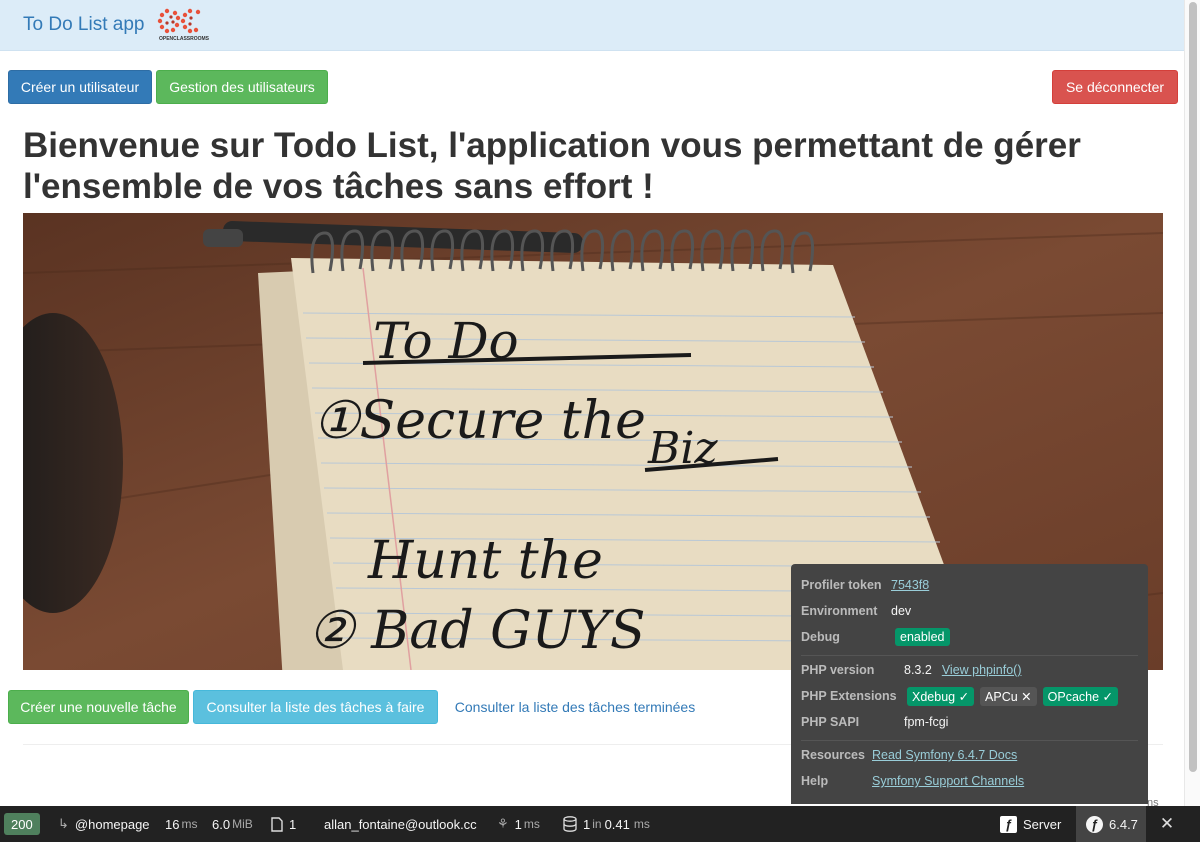 The height and width of the screenshot is (842, 1200). Describe the element at coordinates (948, 781) in the screenshot. I see `support-channels-link: Symfony Support Channels` at that location.